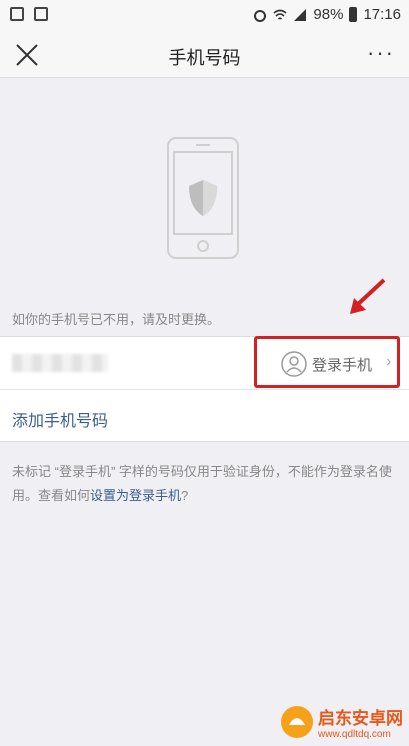  Describe the element at coordinates (29, 14) in the screenshot. I see `status-left-icons` at that location.